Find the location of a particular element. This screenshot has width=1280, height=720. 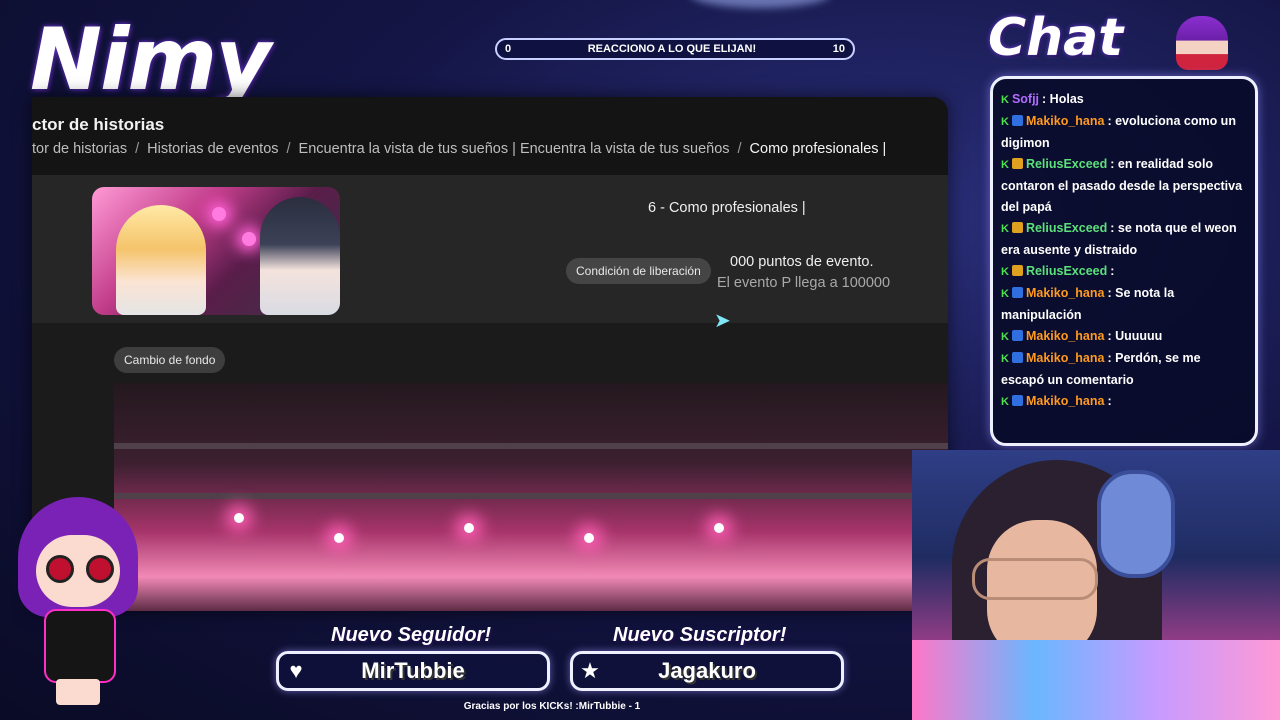

follower-alert: ♥ MirTubbie is located at coordinates (413, 671).